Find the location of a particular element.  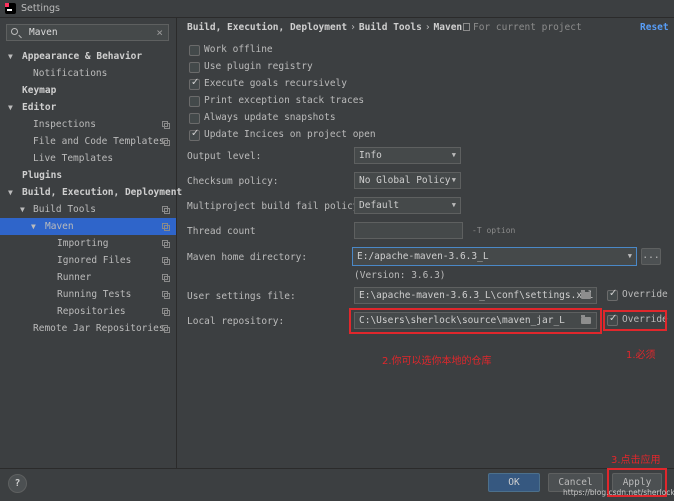

tree-item-label: Importing is located at coordinates (83, 243).